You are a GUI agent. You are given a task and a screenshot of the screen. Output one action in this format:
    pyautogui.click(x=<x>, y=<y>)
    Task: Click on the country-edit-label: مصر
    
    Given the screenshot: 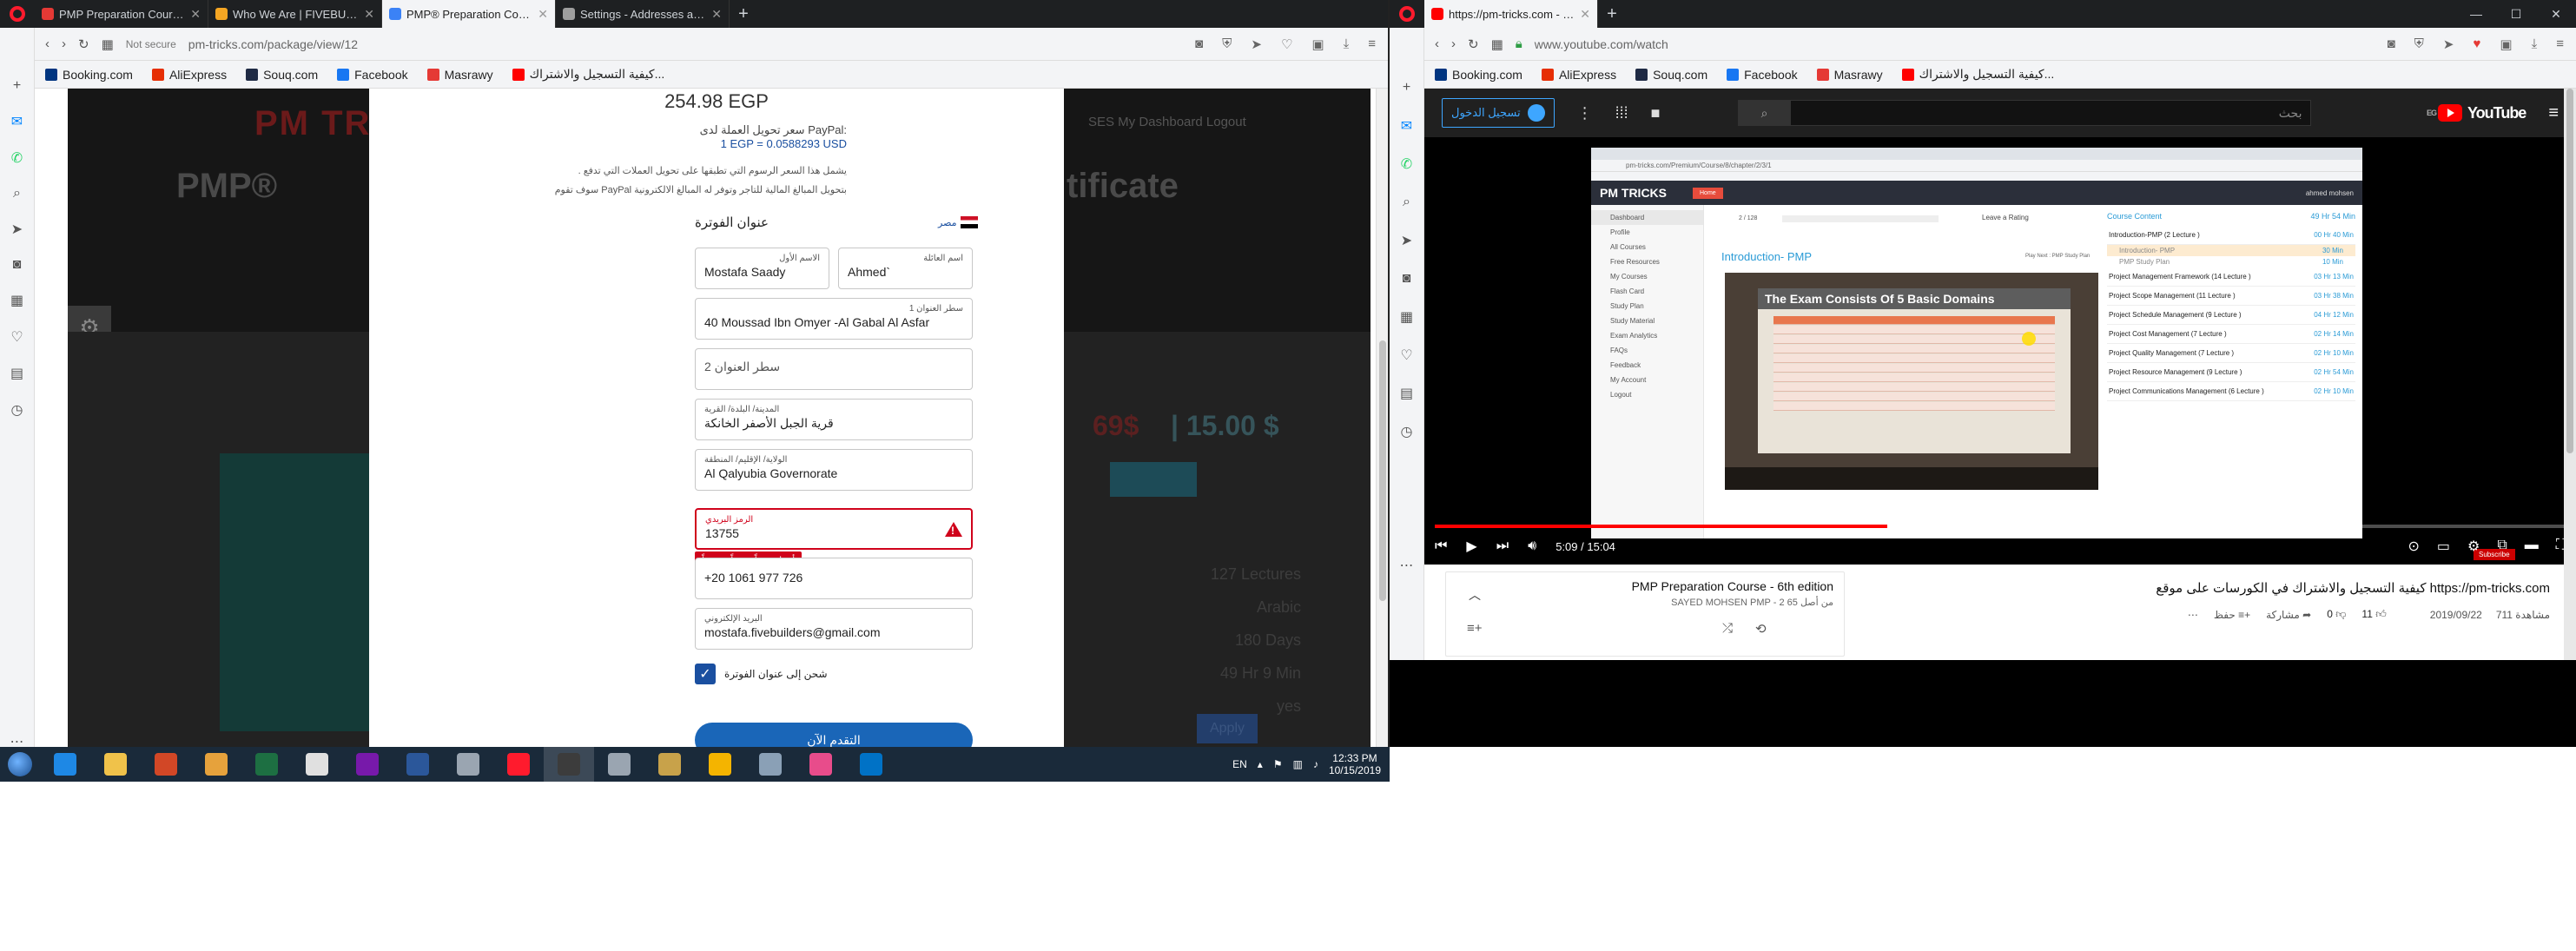 What is the action you would take?
    pyautogui.click(x=947, y=222)
    